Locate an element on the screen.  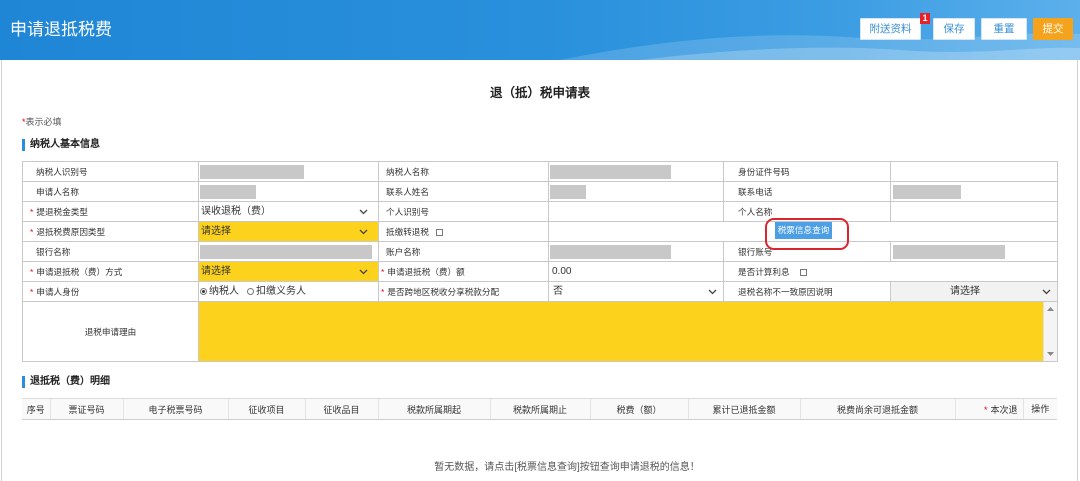
col-index: 序号 is located at coordinates (36, 409).